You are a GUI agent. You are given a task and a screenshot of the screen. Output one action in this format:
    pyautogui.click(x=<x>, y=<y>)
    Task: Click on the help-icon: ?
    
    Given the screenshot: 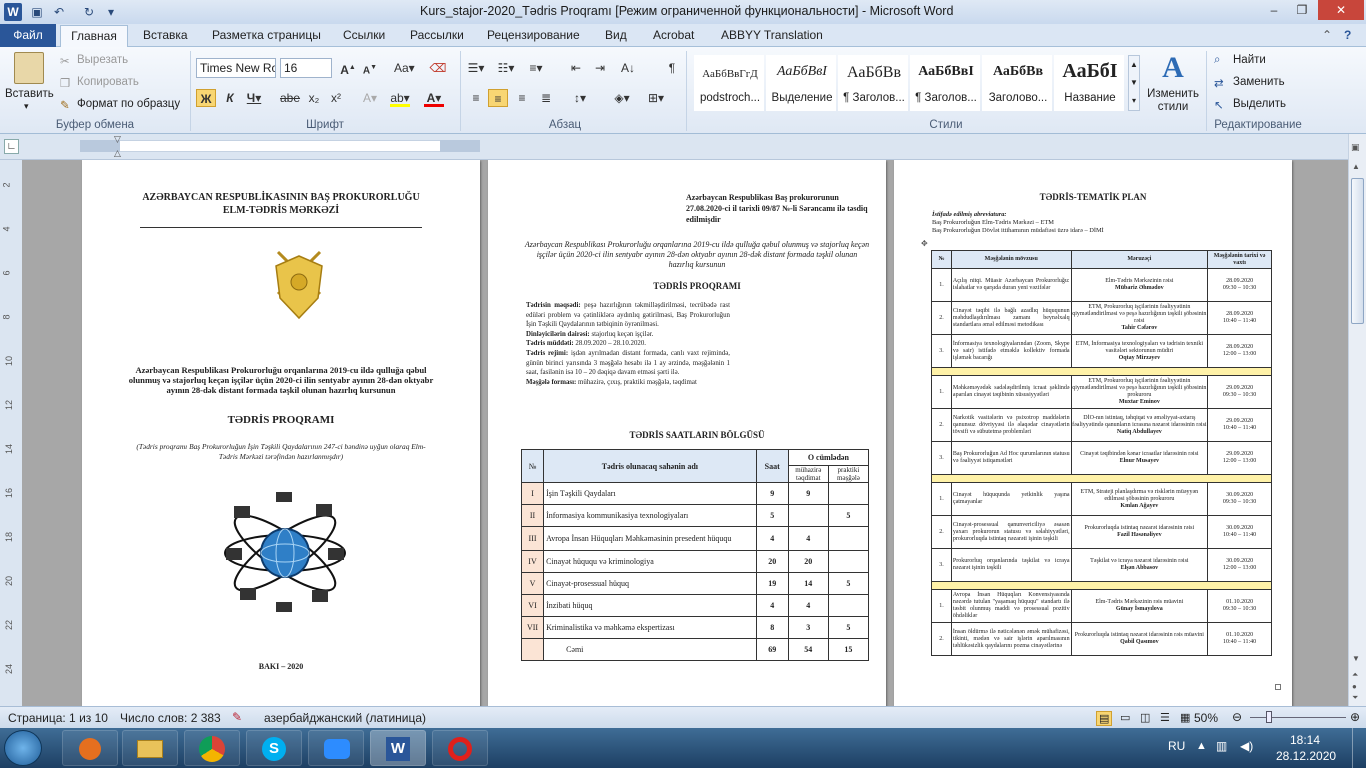 What is the action you would take?
    pyautogui.click(x=1347, y=35)
    